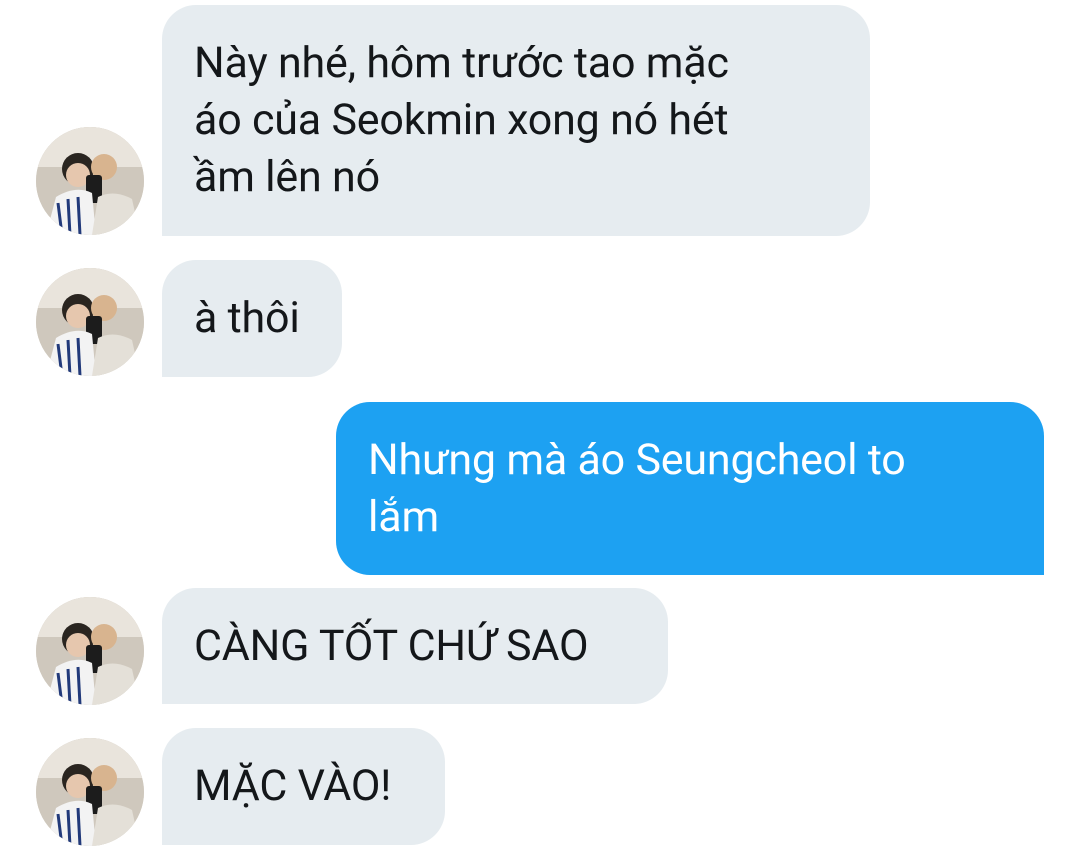 The width and height of the screenshot is (1080, 867). Describe the element at coordinates (252, 318) in the screenshot. I see `incoming-message-bubble: à thôi` at that location.